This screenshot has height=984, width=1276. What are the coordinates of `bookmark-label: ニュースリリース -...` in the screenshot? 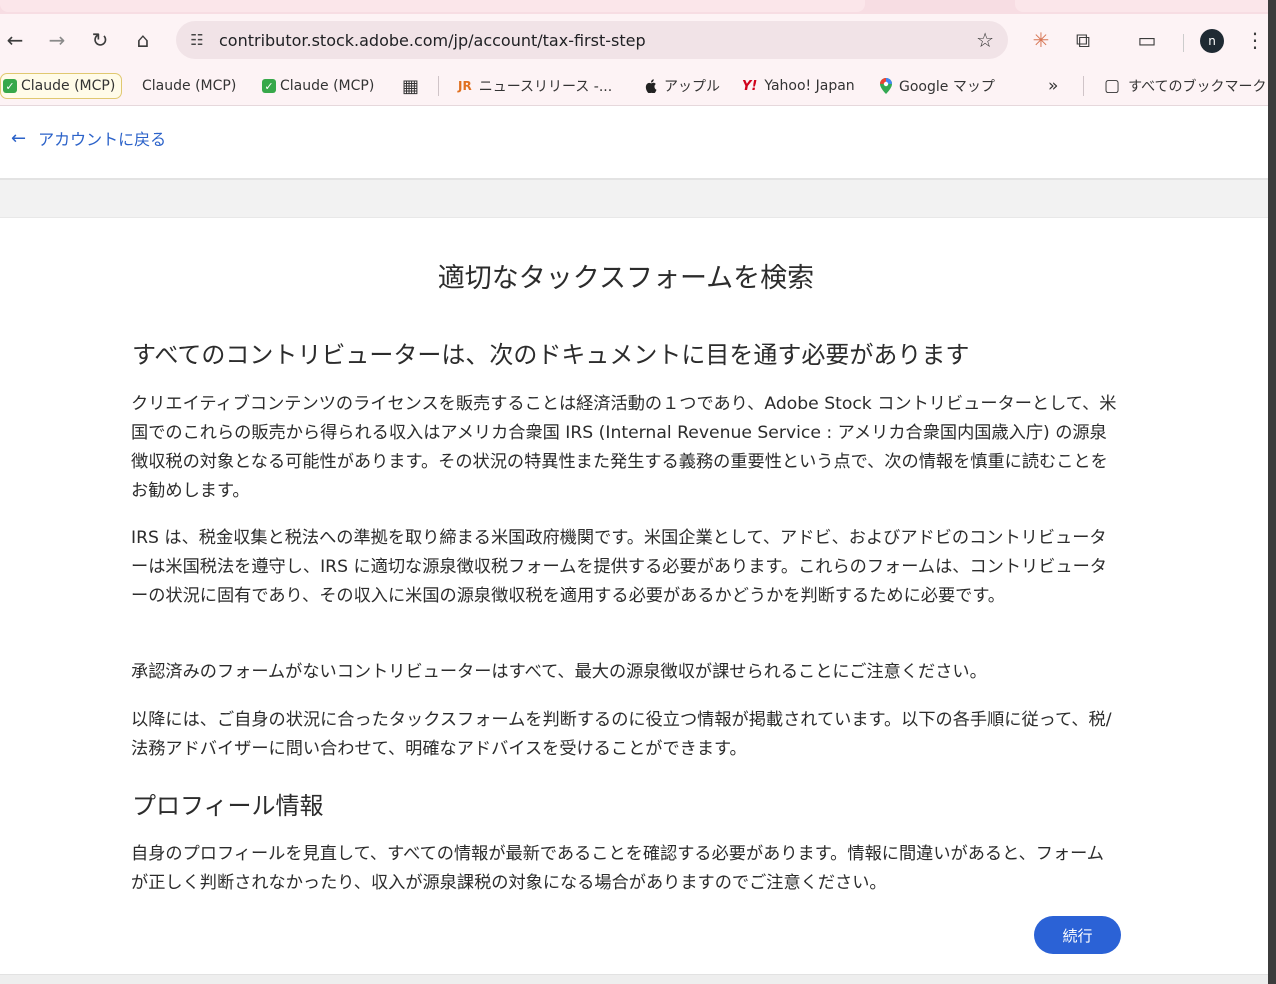 It's located at (545, 87).